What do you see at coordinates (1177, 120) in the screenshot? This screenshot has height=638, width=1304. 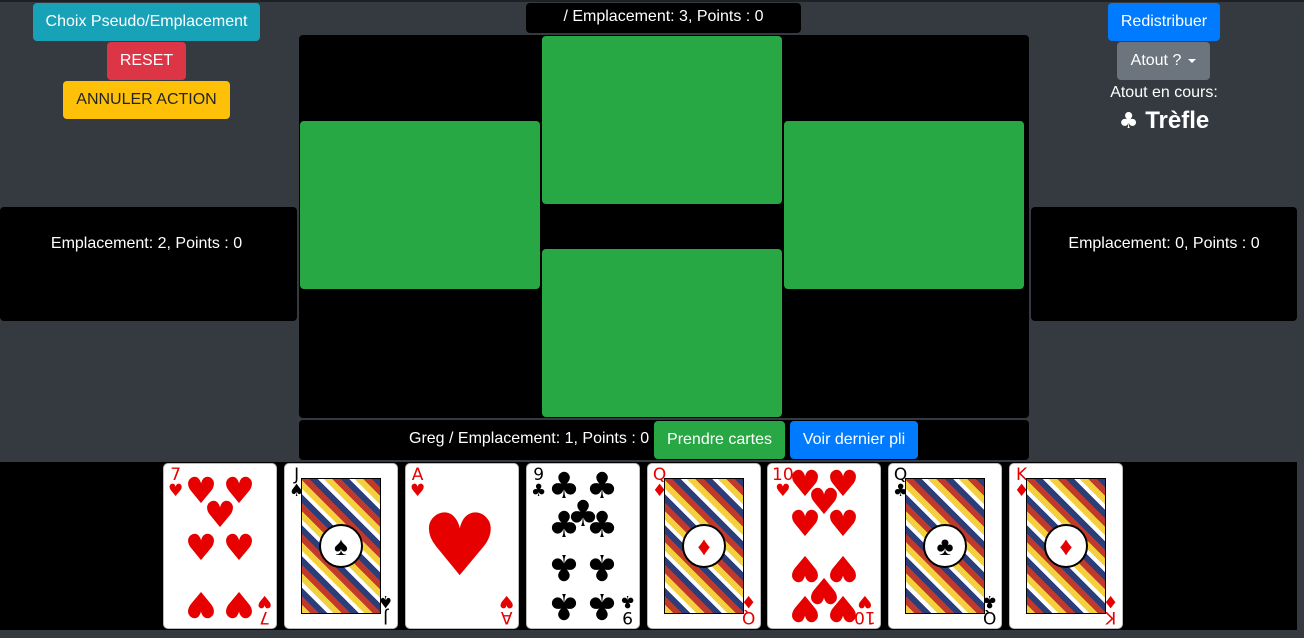 I see `trump-suit-name: Trèfle` at bounding box center [1177, 120].